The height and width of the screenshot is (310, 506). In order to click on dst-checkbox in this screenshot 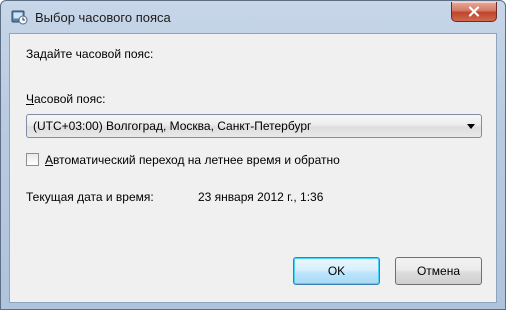, I will do `click(32, 159)`.